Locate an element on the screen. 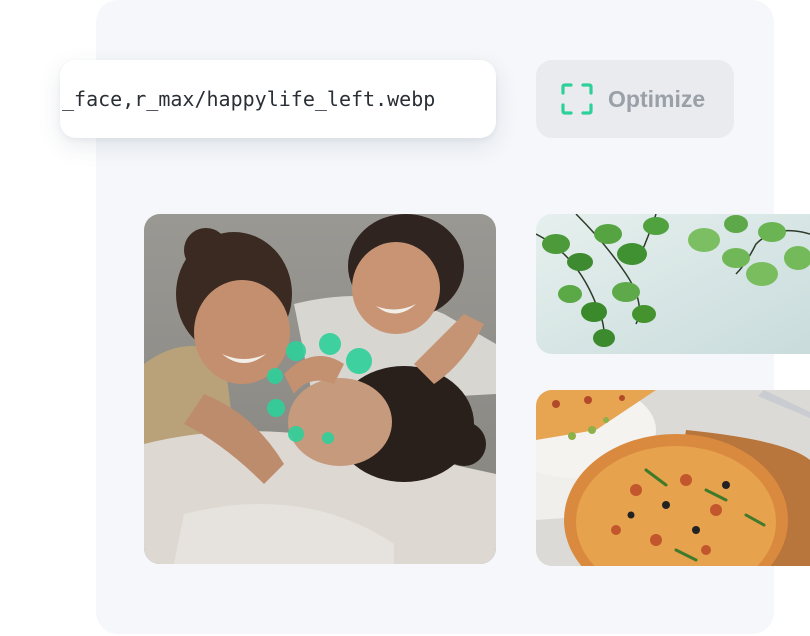 Image resolution: width=810 pixels, height=636 pixels. optimize-button-label: Optimize is located at coordinates (657, 98).